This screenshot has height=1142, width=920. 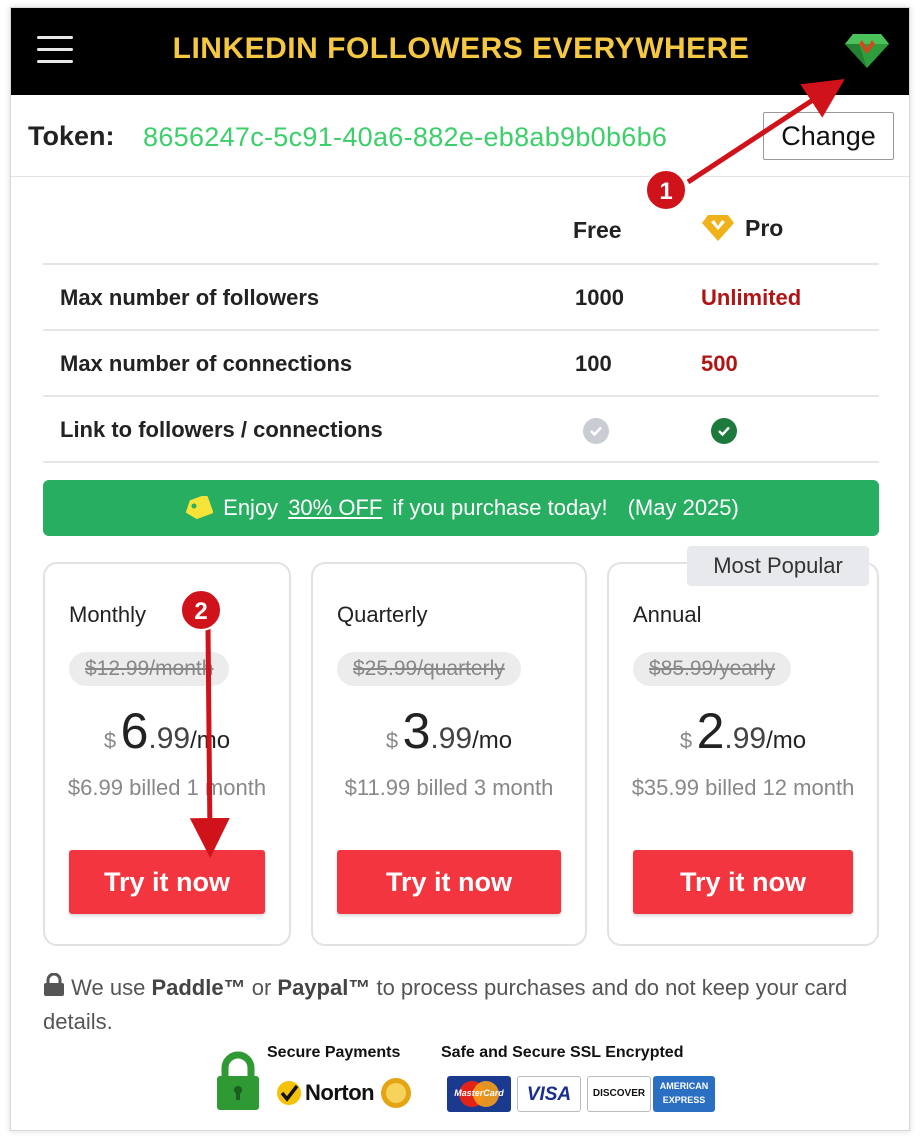 I want to click on visa-badge: VISA, so click(x=549, y=1094).